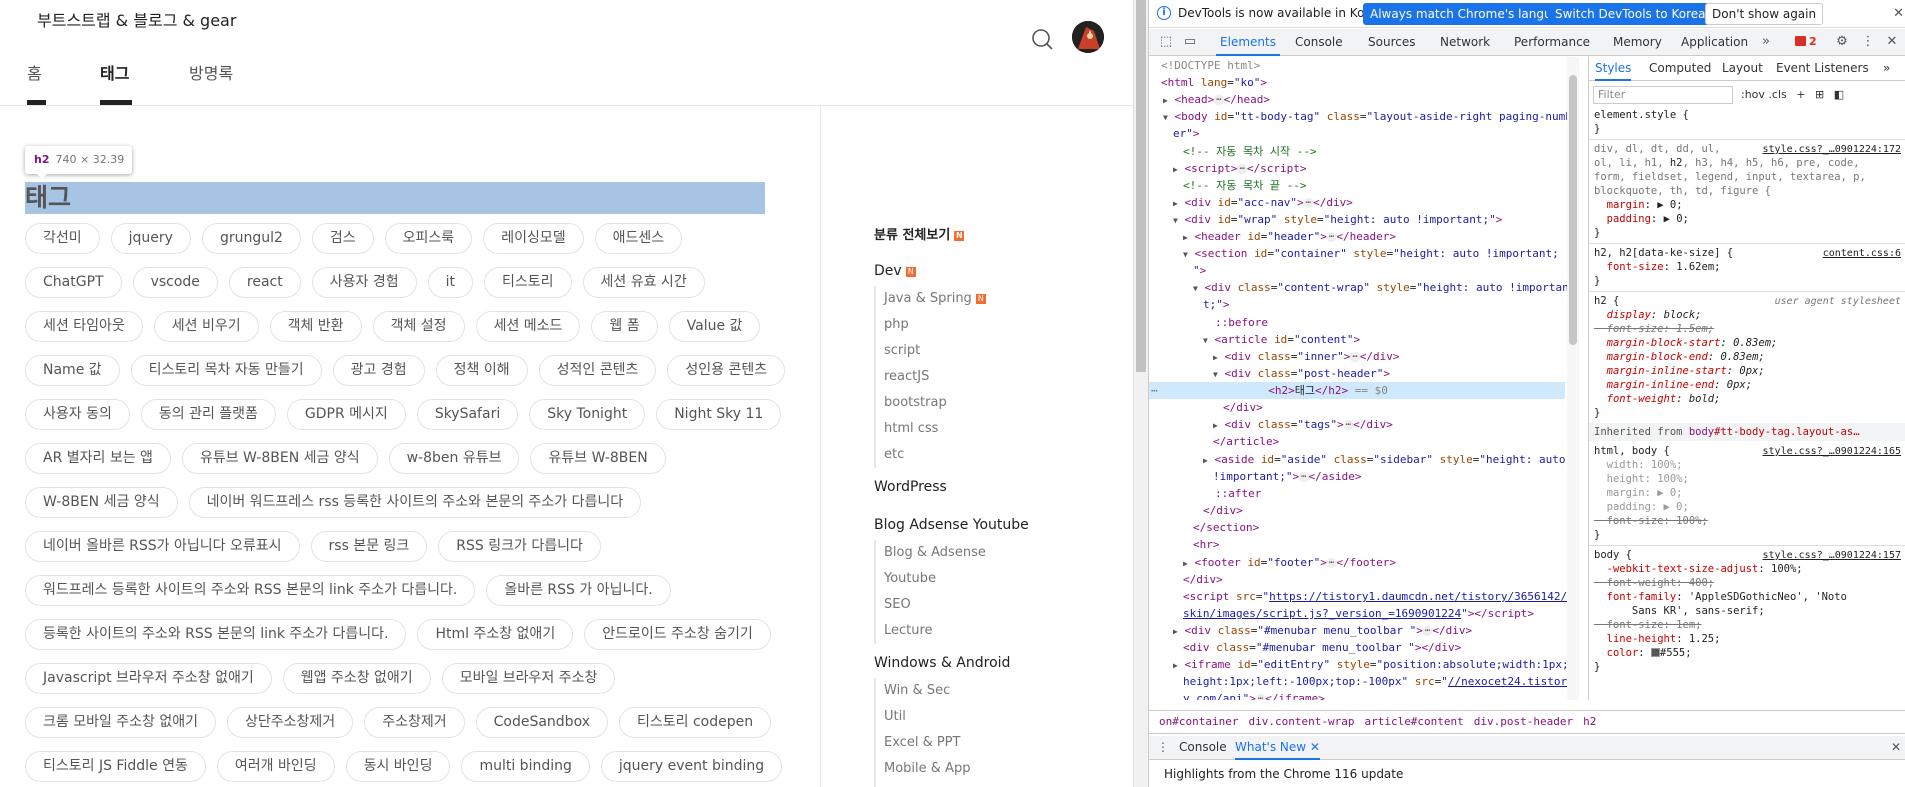  Describe the element at coordinates (528, 326) in the screenshot. I see `tag-link: 세션 메소드` at that location.